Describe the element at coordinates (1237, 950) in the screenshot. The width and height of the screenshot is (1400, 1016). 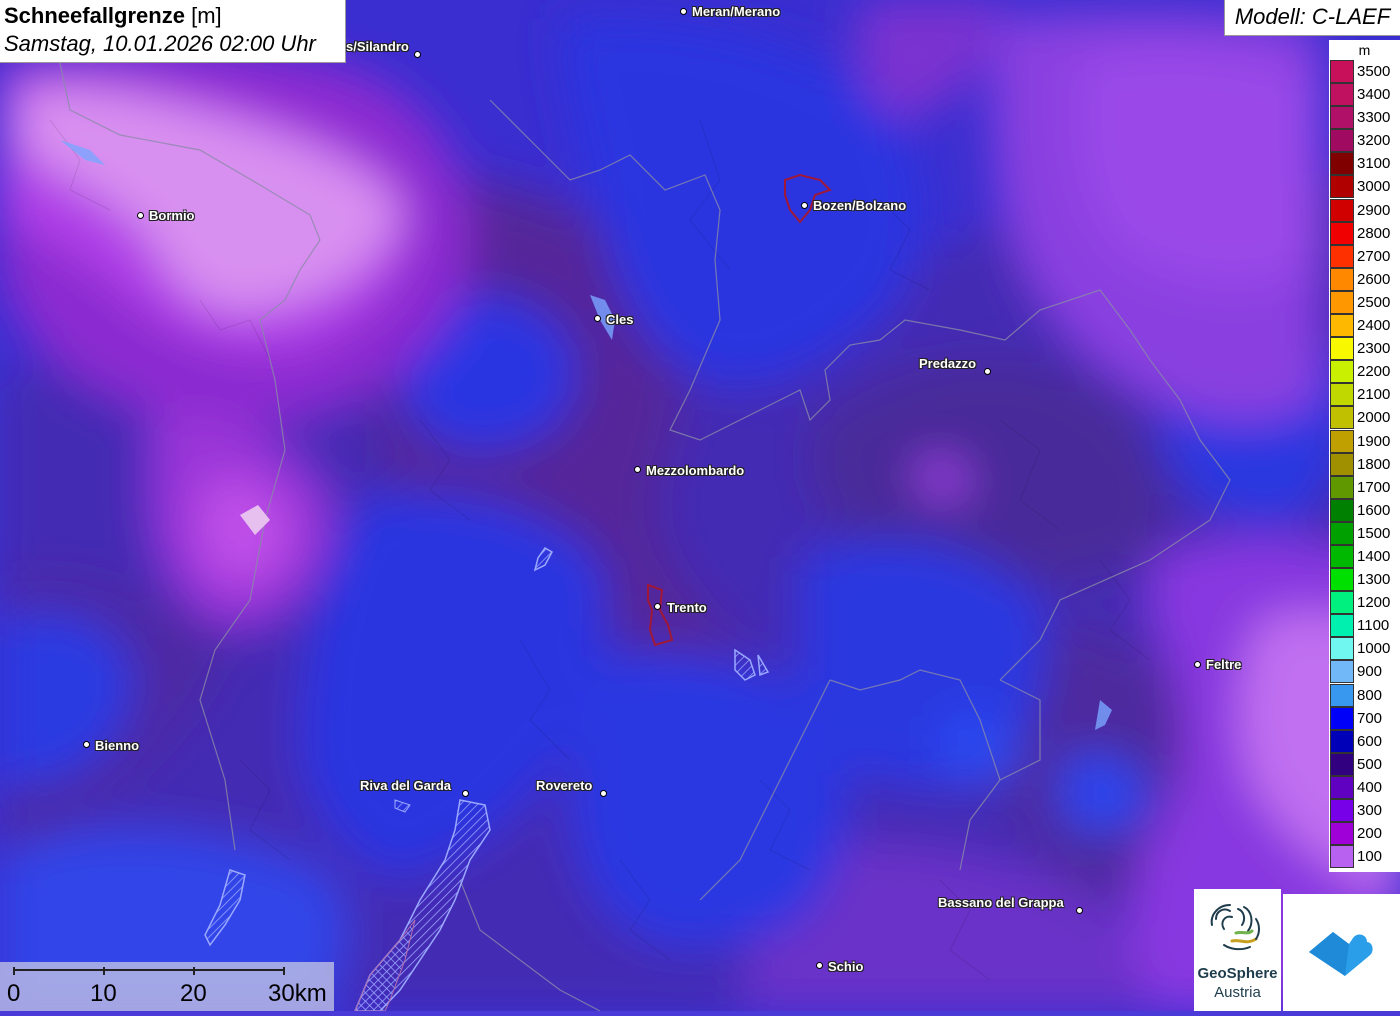
I see `geosphere-logo: GeoSphere Austria` at that location.